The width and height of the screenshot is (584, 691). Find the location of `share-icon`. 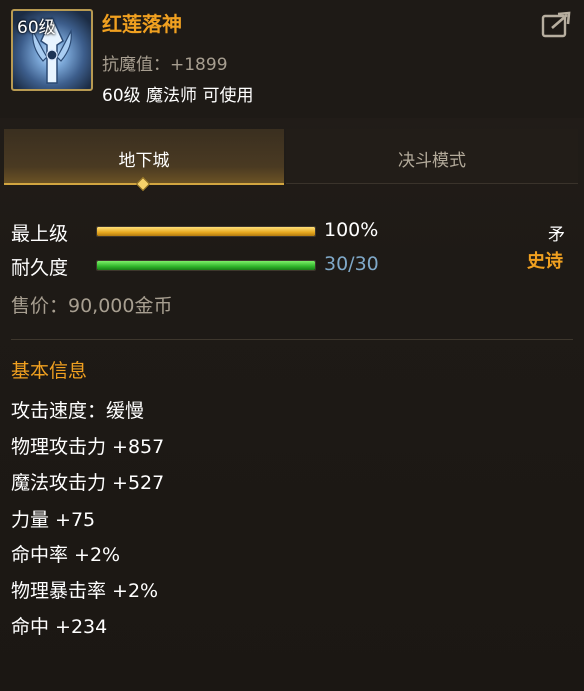

share-icon is located at coordinates (556, 24).